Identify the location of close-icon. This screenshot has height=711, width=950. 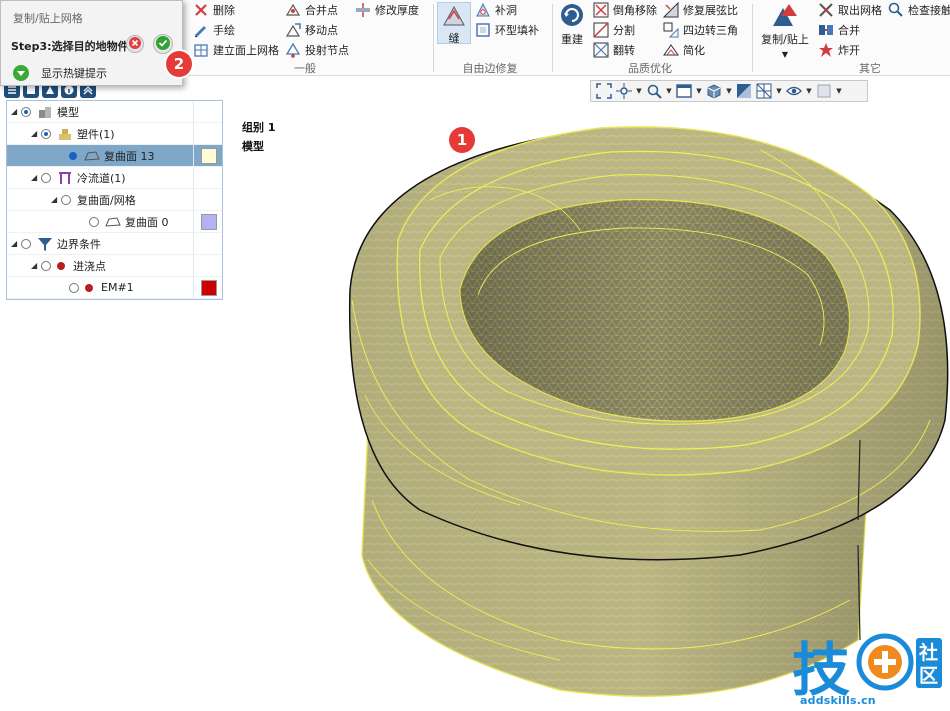
(135, 44).